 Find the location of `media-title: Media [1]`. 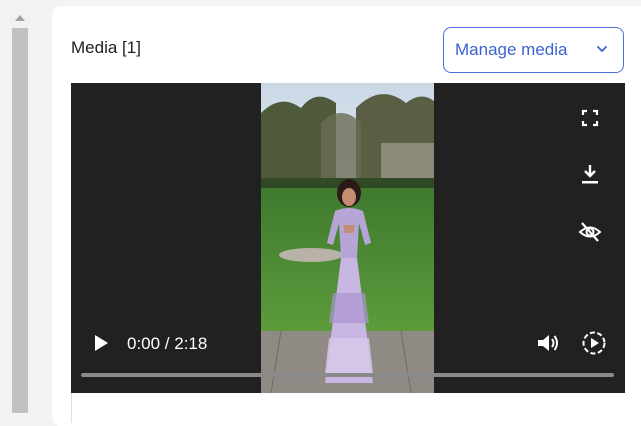

media-title: Media [1] is located at coordinates (106, 47).